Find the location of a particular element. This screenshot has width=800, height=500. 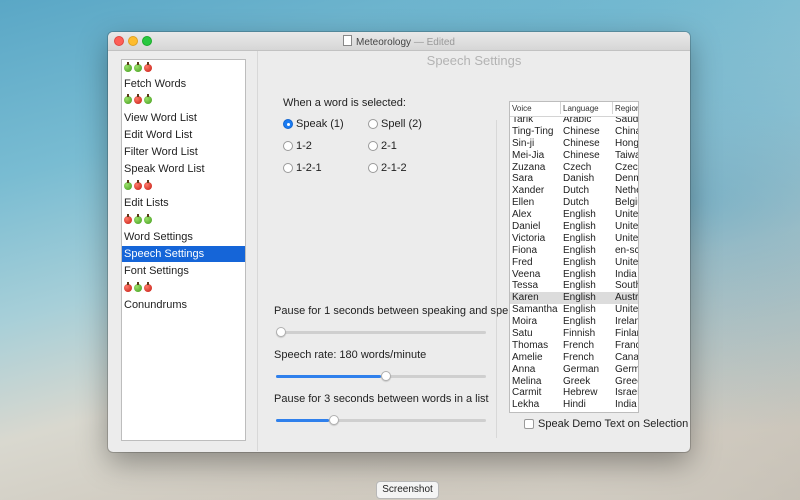

sidebar-item-label: View Word List is located at coordinates (160, 118).